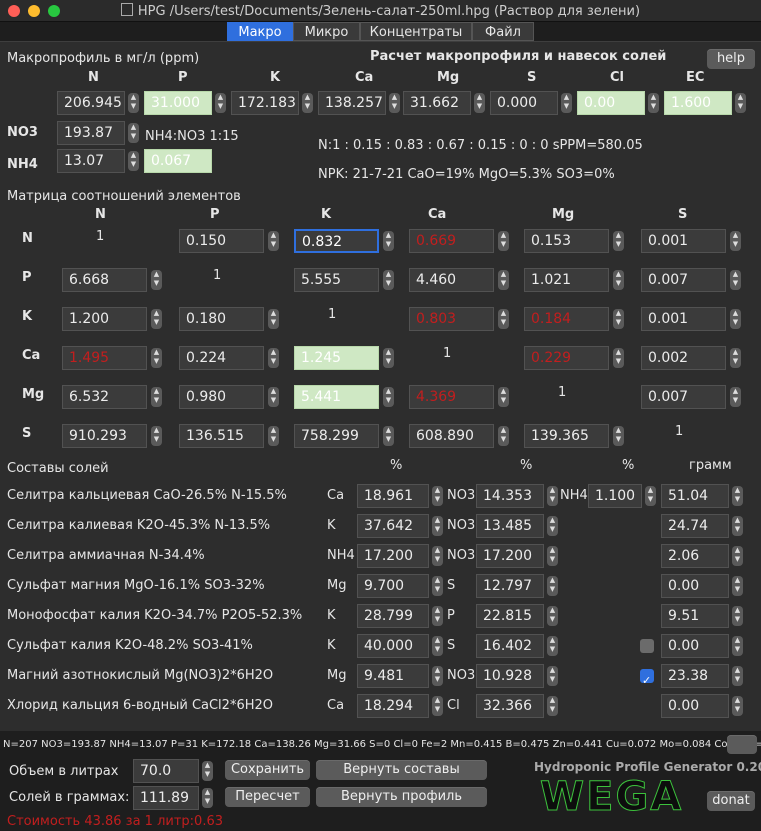  I want to click on tab-macro: Макро, so click(260, 31).